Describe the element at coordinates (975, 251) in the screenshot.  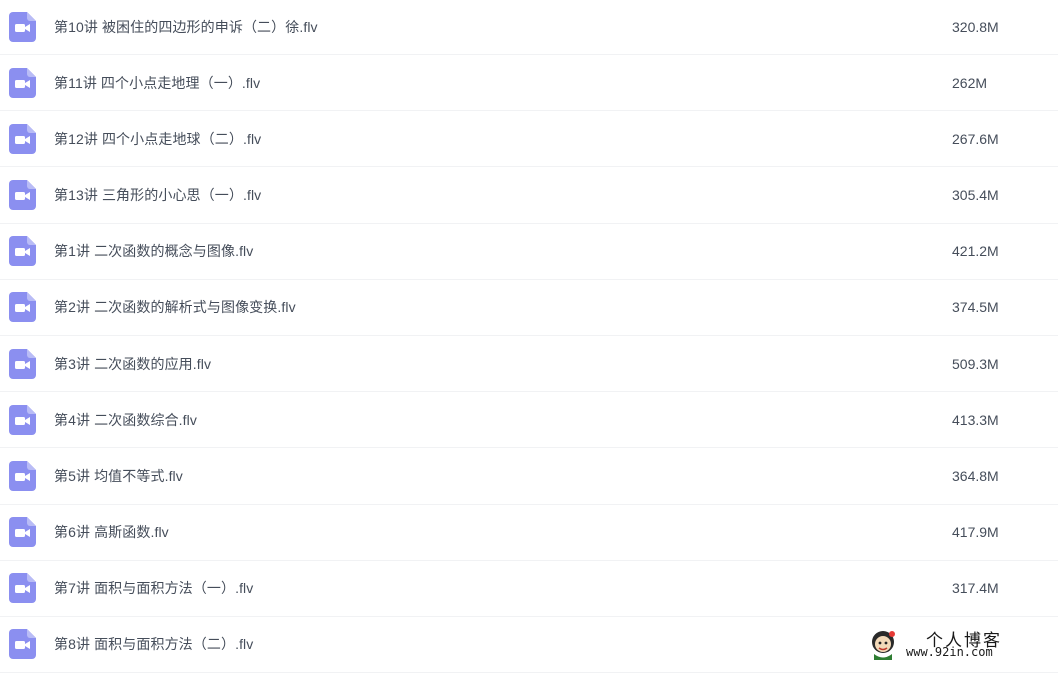
I see `file-size: 421.2M` at that location.